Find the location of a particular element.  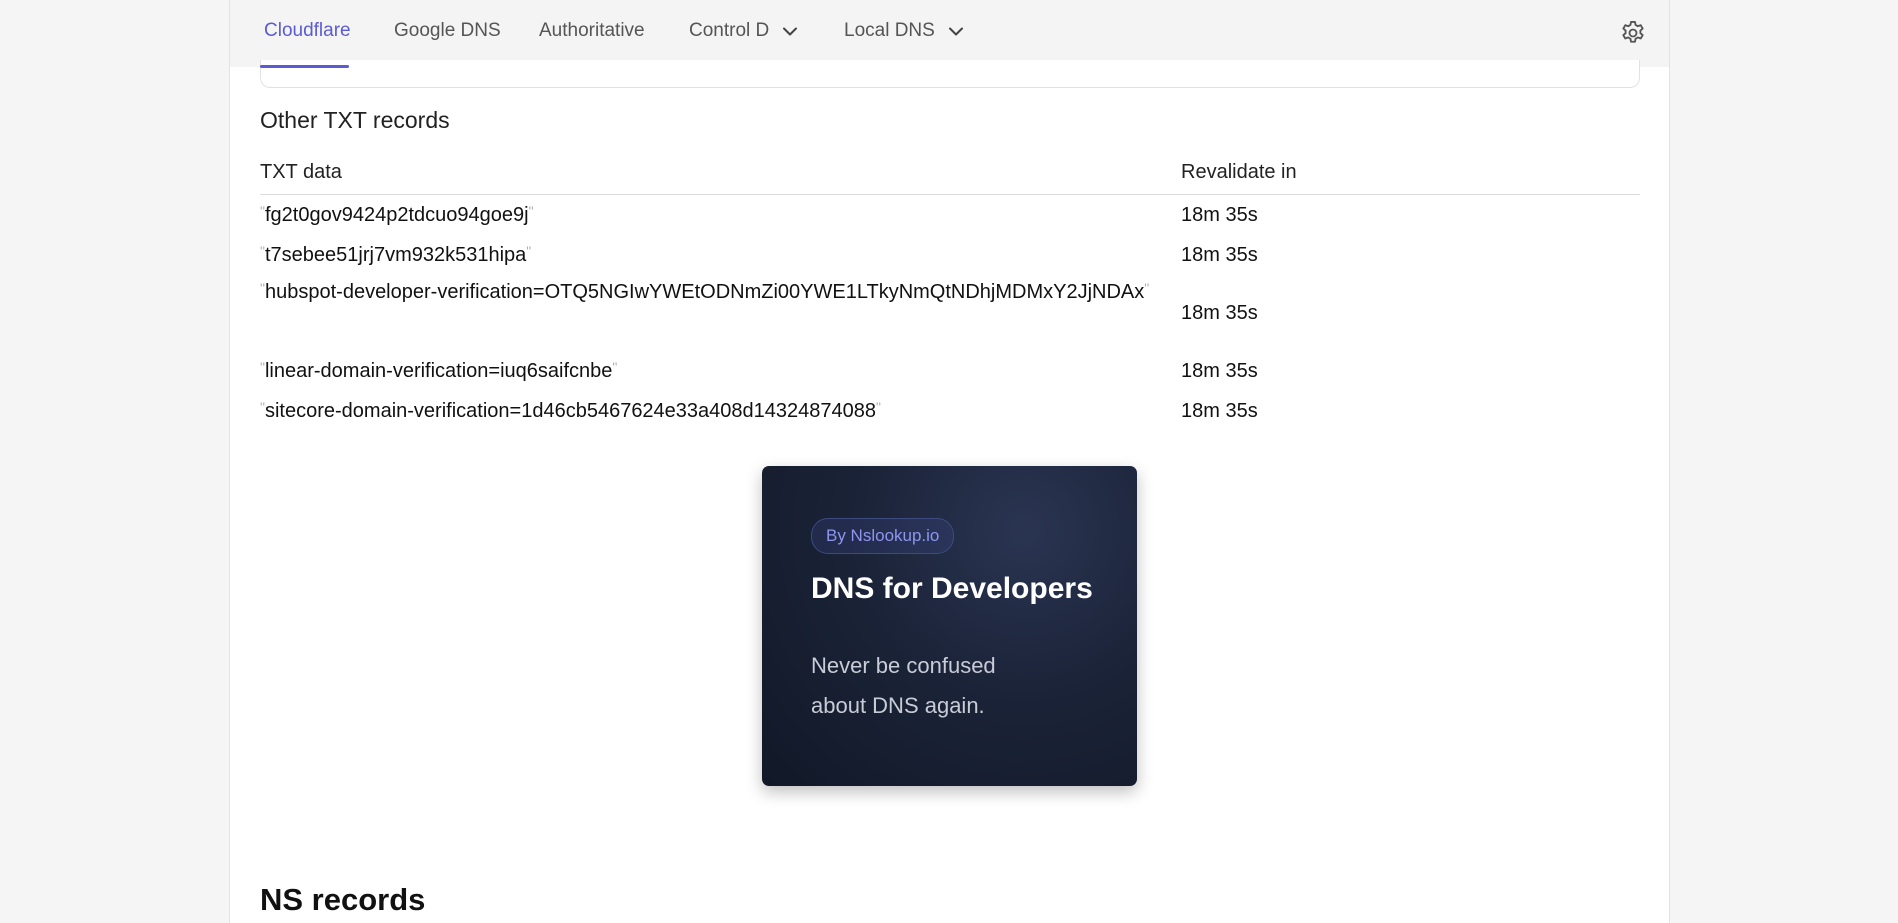

tab-label: Control D is located at coordinates (729, 30).